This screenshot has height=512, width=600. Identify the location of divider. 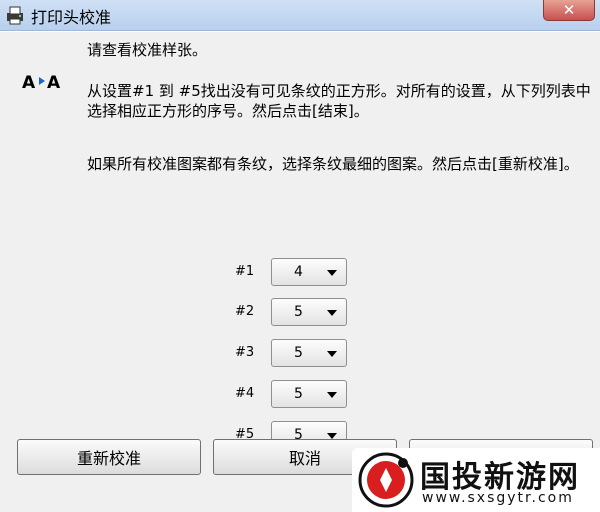
(300, 31).